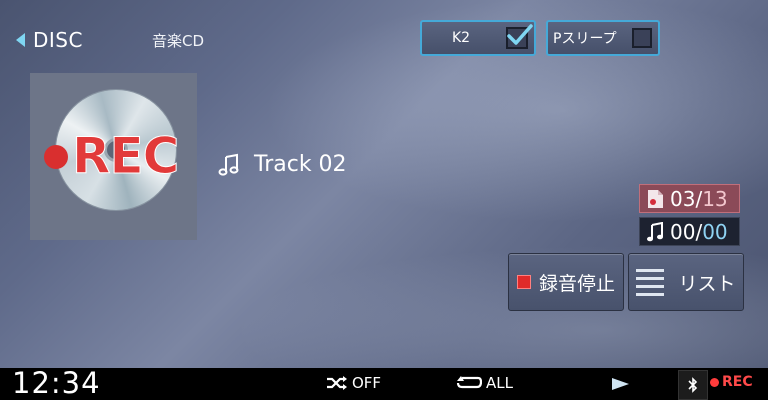 The height and width of the screenshot is (400, 768). What do you see at coordinates (56, 383) in the screenshot?
I see `clock: 12:34` at bounding box center [56, 383].